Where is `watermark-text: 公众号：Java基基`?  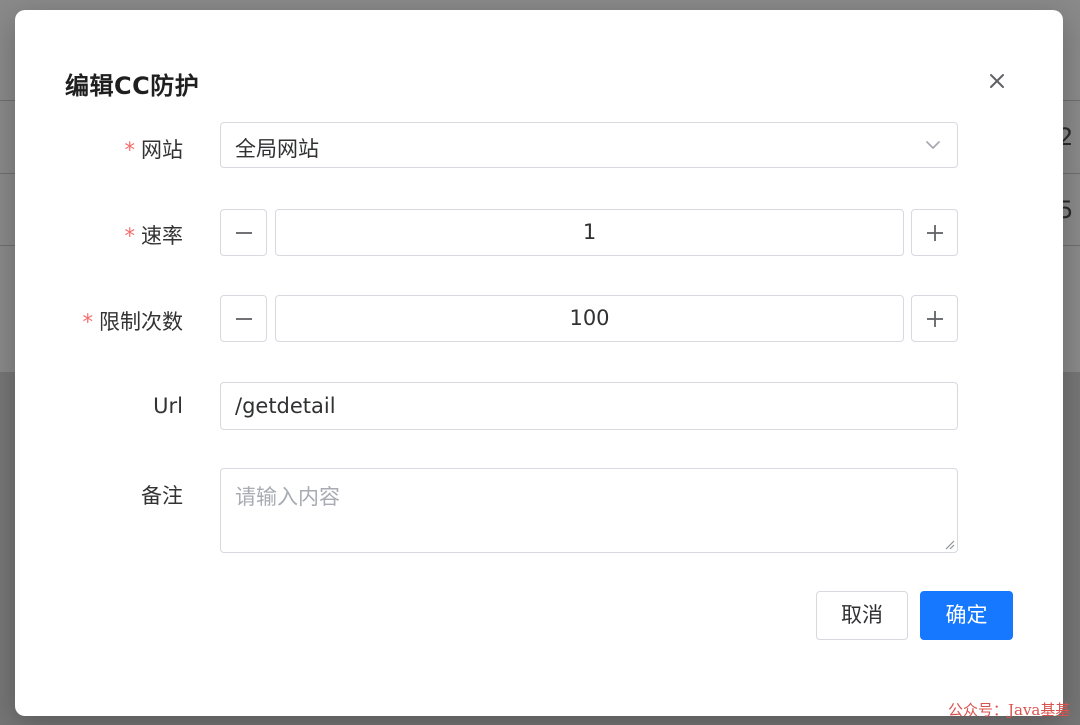
watermark-text: 公众号：Java基基 is located at coordinates (1009, 710).